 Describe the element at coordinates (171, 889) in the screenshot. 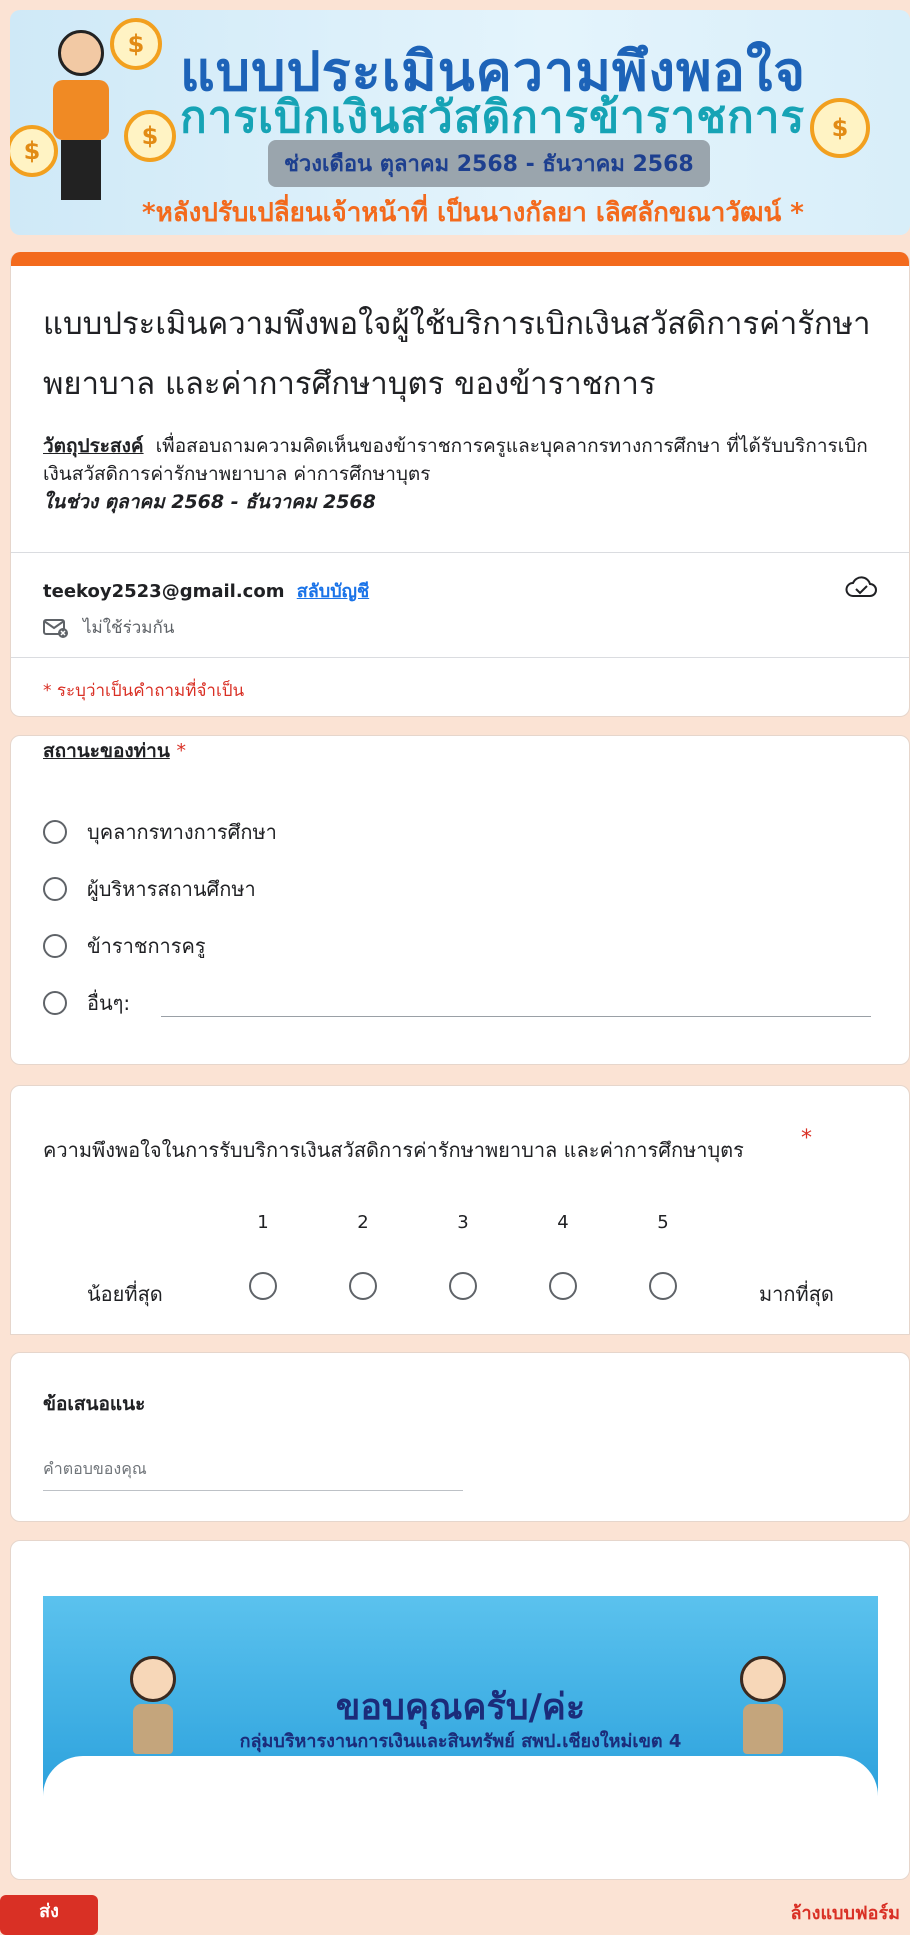

I see `option-label: ผู้บริหารสถานศึกษา` at that location.